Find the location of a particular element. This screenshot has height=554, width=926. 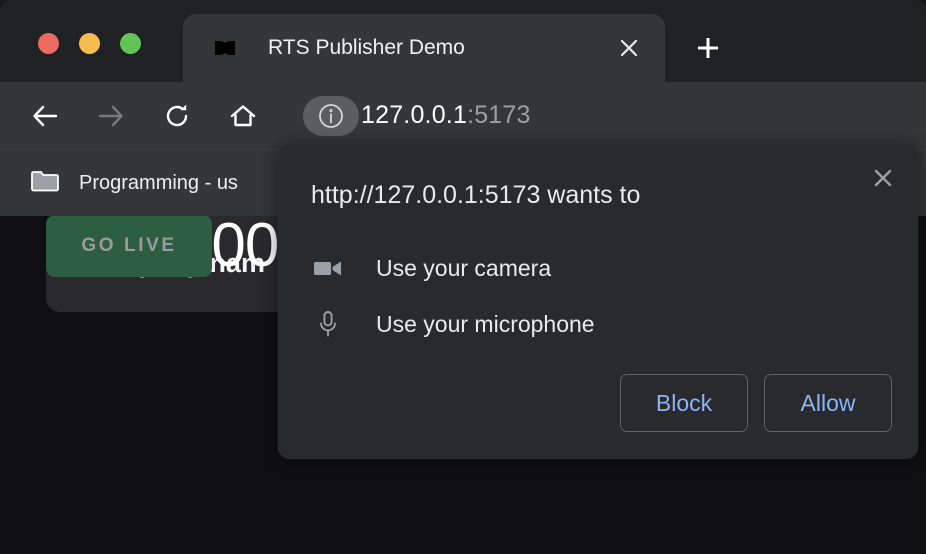

go-live-button: GO LIVE is located at coordinates (129, 246).